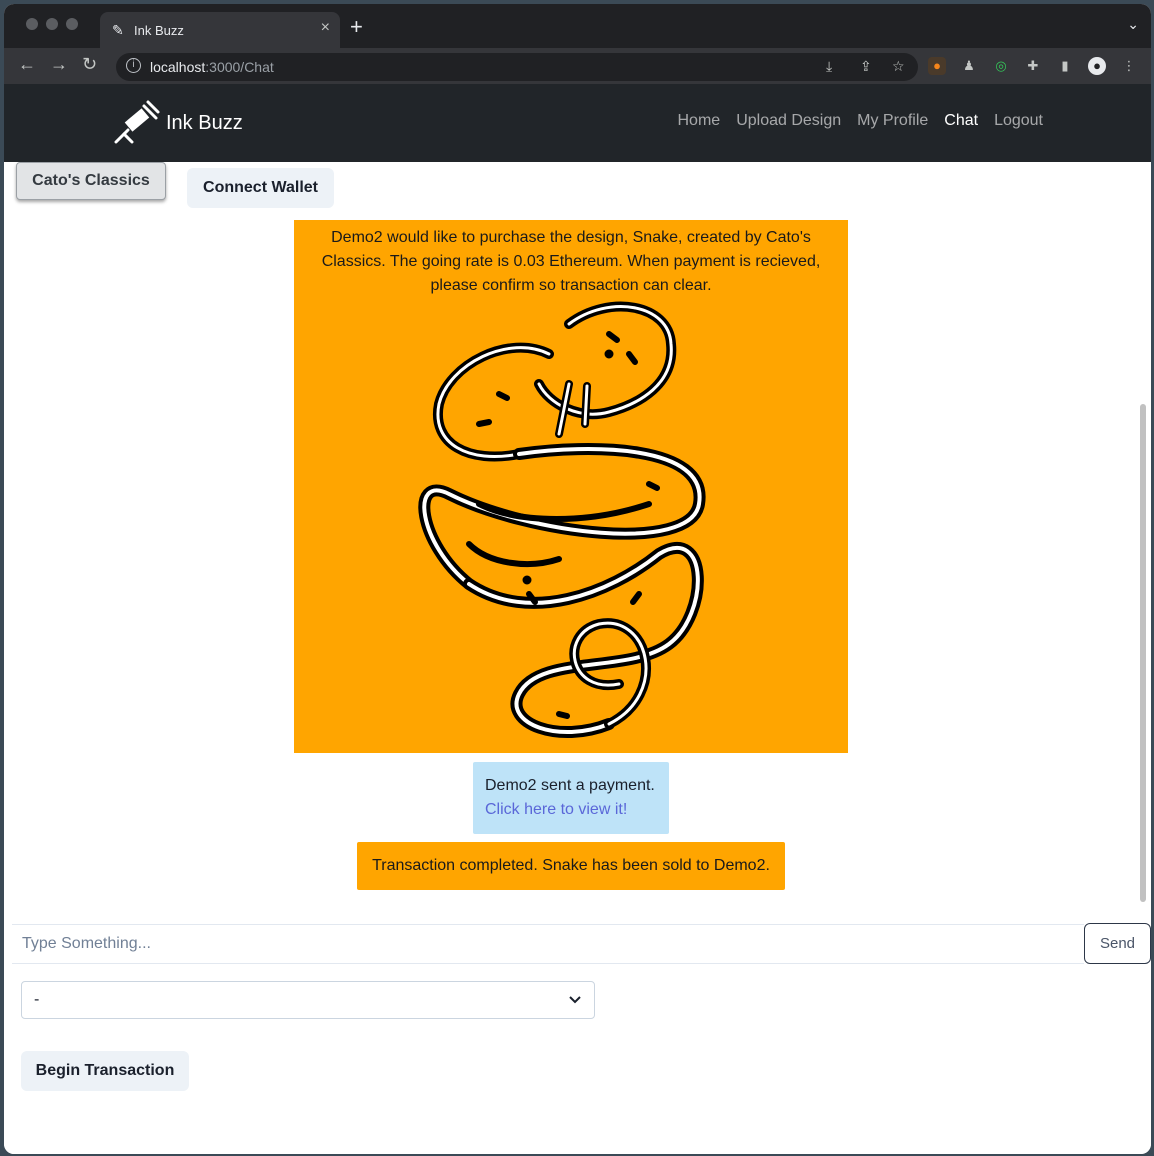  What do you see at coordinates (571, 810) in the screenshot?
I see `view-payment-link: Click here to view it!` at bounding box center [571, 810].